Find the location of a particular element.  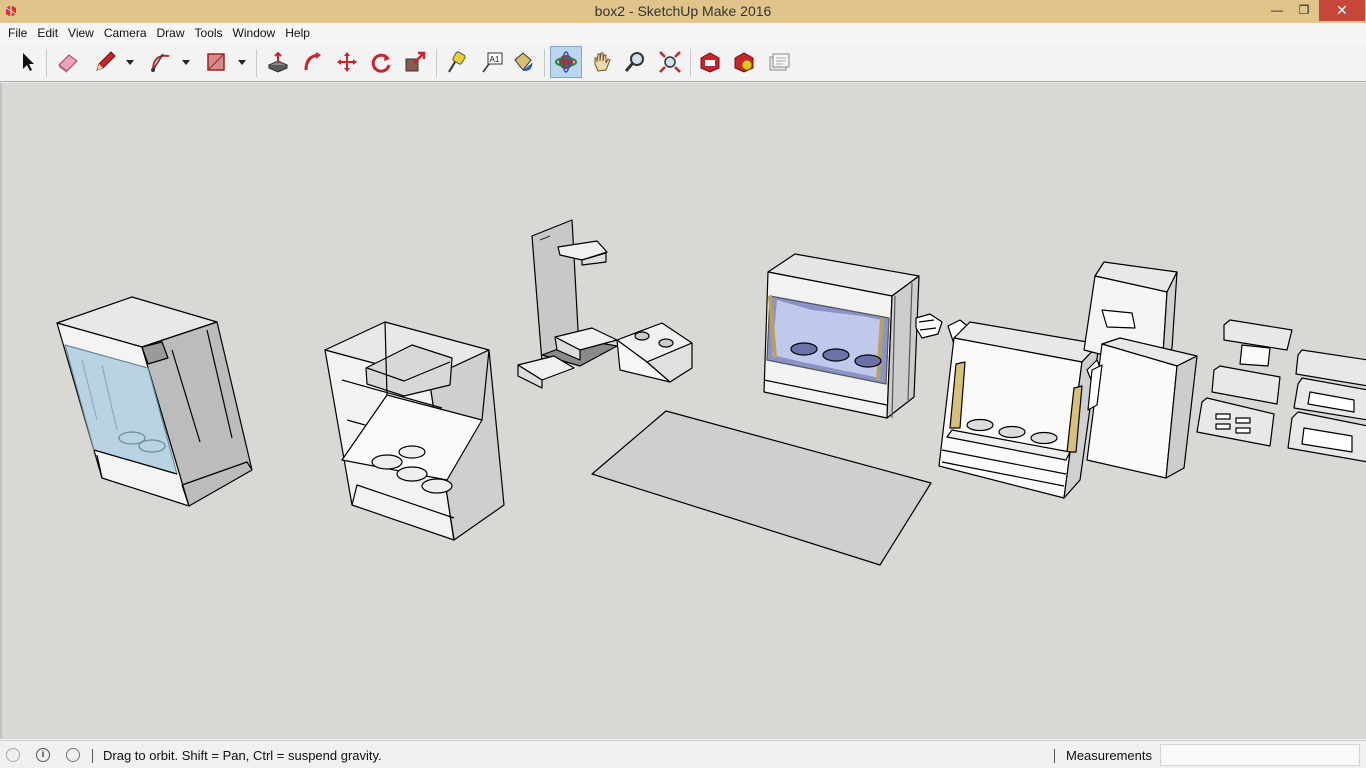

zoom-extents-icon is located at coordinates (670, 62).